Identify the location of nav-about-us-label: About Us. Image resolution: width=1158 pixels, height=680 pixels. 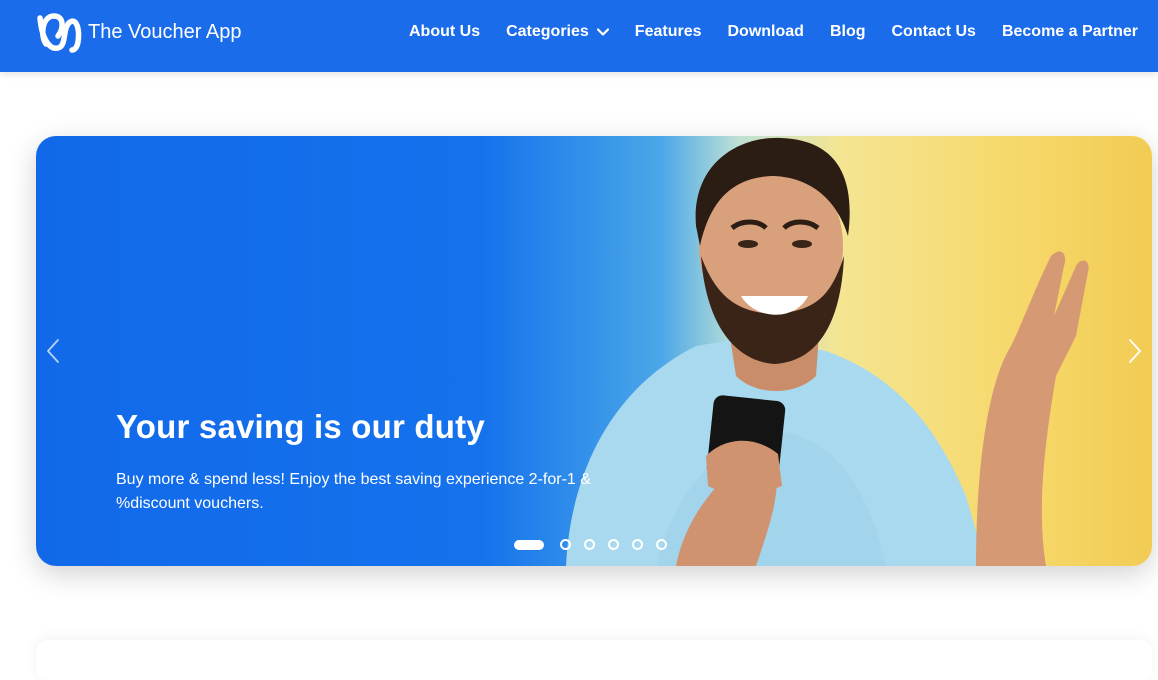
(444, 31).